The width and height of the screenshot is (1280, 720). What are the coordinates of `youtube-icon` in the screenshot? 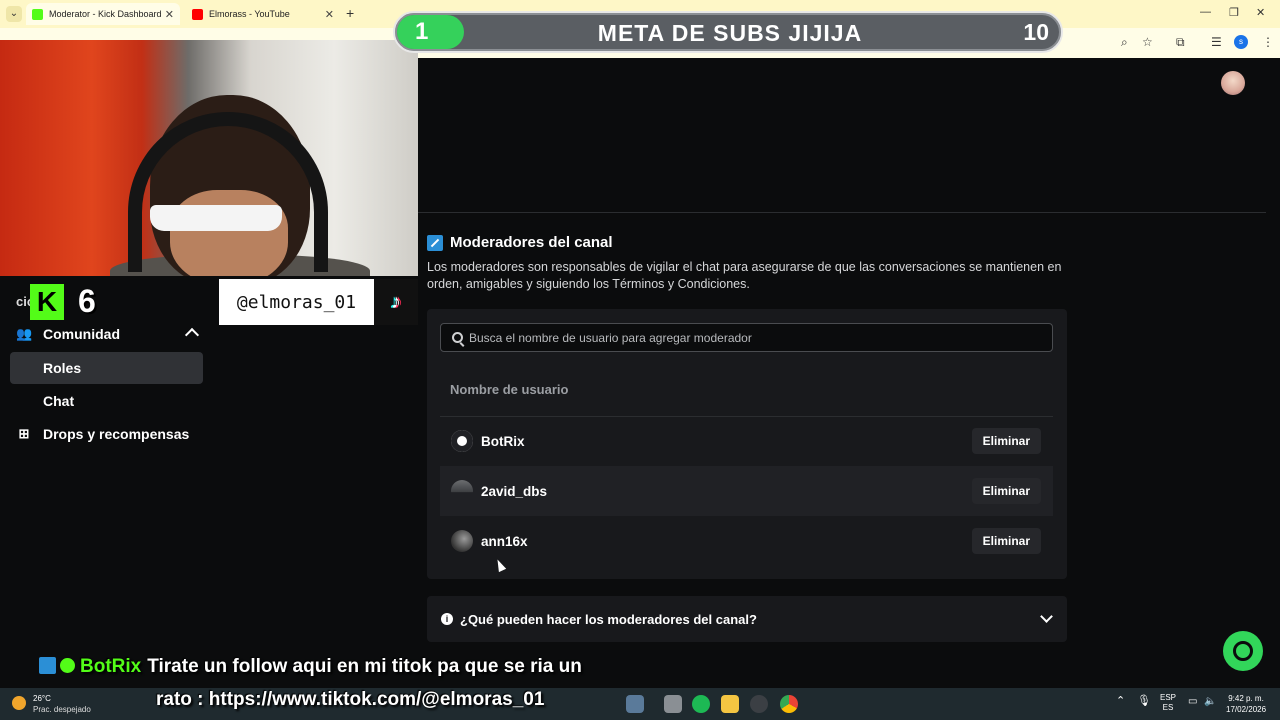 It's located at (197, 14).